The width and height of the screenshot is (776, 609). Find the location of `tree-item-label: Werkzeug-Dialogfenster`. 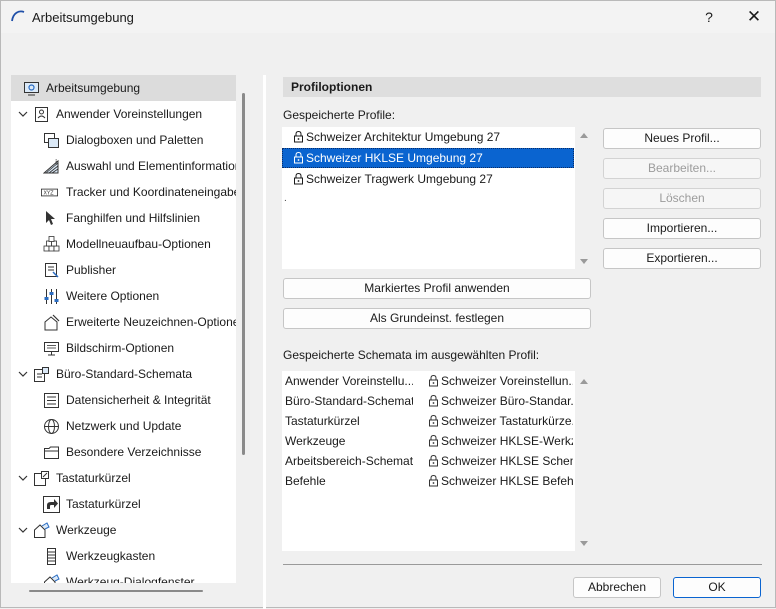

tree-item-label: Werkzeug-Dialogfenster is located at coordinates (130, 579).